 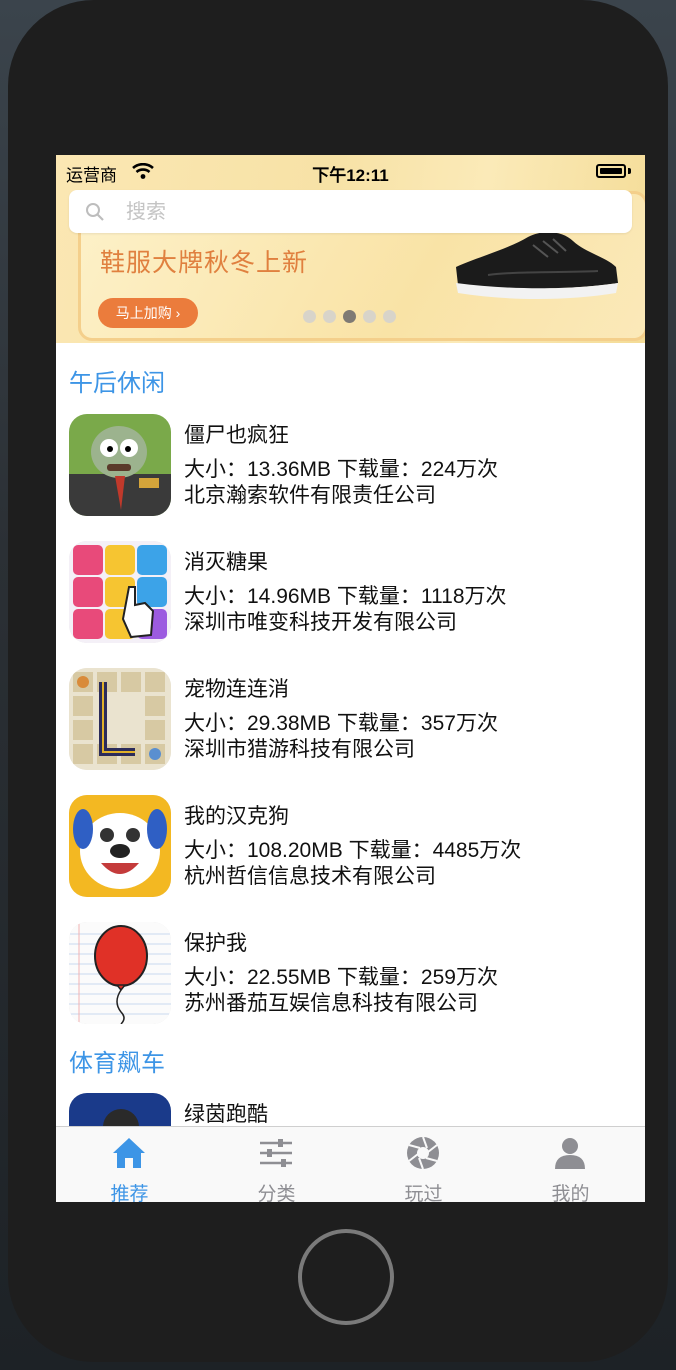 What do you see at coordinates (345, 610) in the screenshot?
I see `app-meta: 大小：14.96MB 下载量：1118万次 深圳市唯变科技开发有限公司` at bounding box center [345, 610].